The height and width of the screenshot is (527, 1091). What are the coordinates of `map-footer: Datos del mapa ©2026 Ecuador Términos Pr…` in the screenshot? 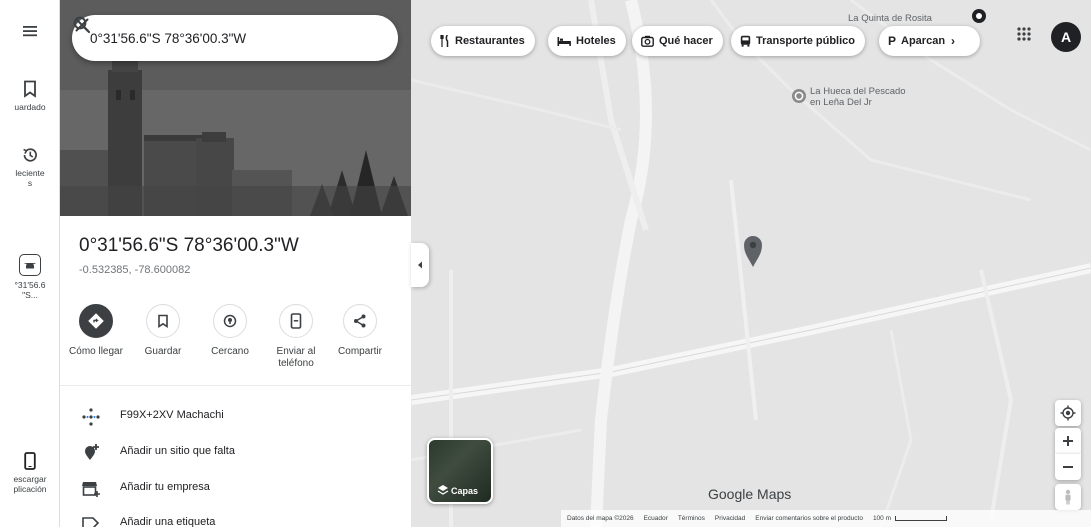 It's located at (826, 518).